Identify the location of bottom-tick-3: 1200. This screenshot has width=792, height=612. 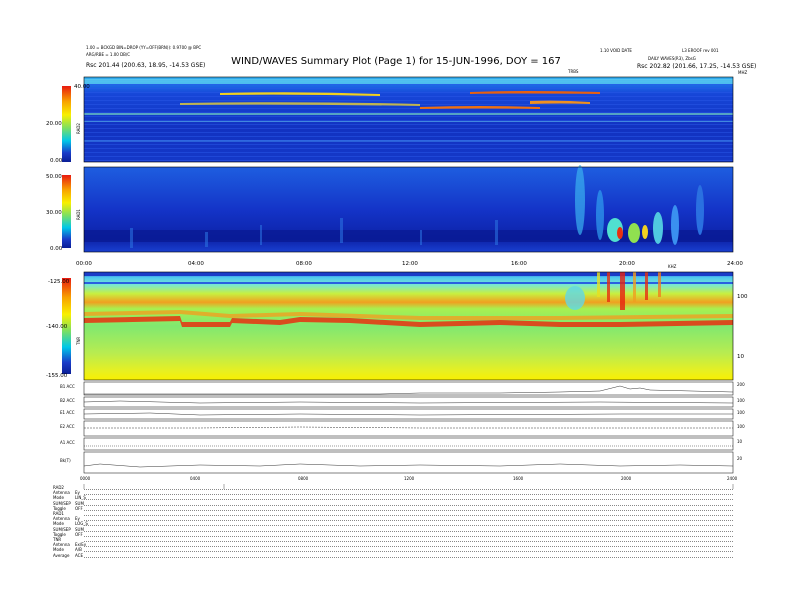
(409, 478).